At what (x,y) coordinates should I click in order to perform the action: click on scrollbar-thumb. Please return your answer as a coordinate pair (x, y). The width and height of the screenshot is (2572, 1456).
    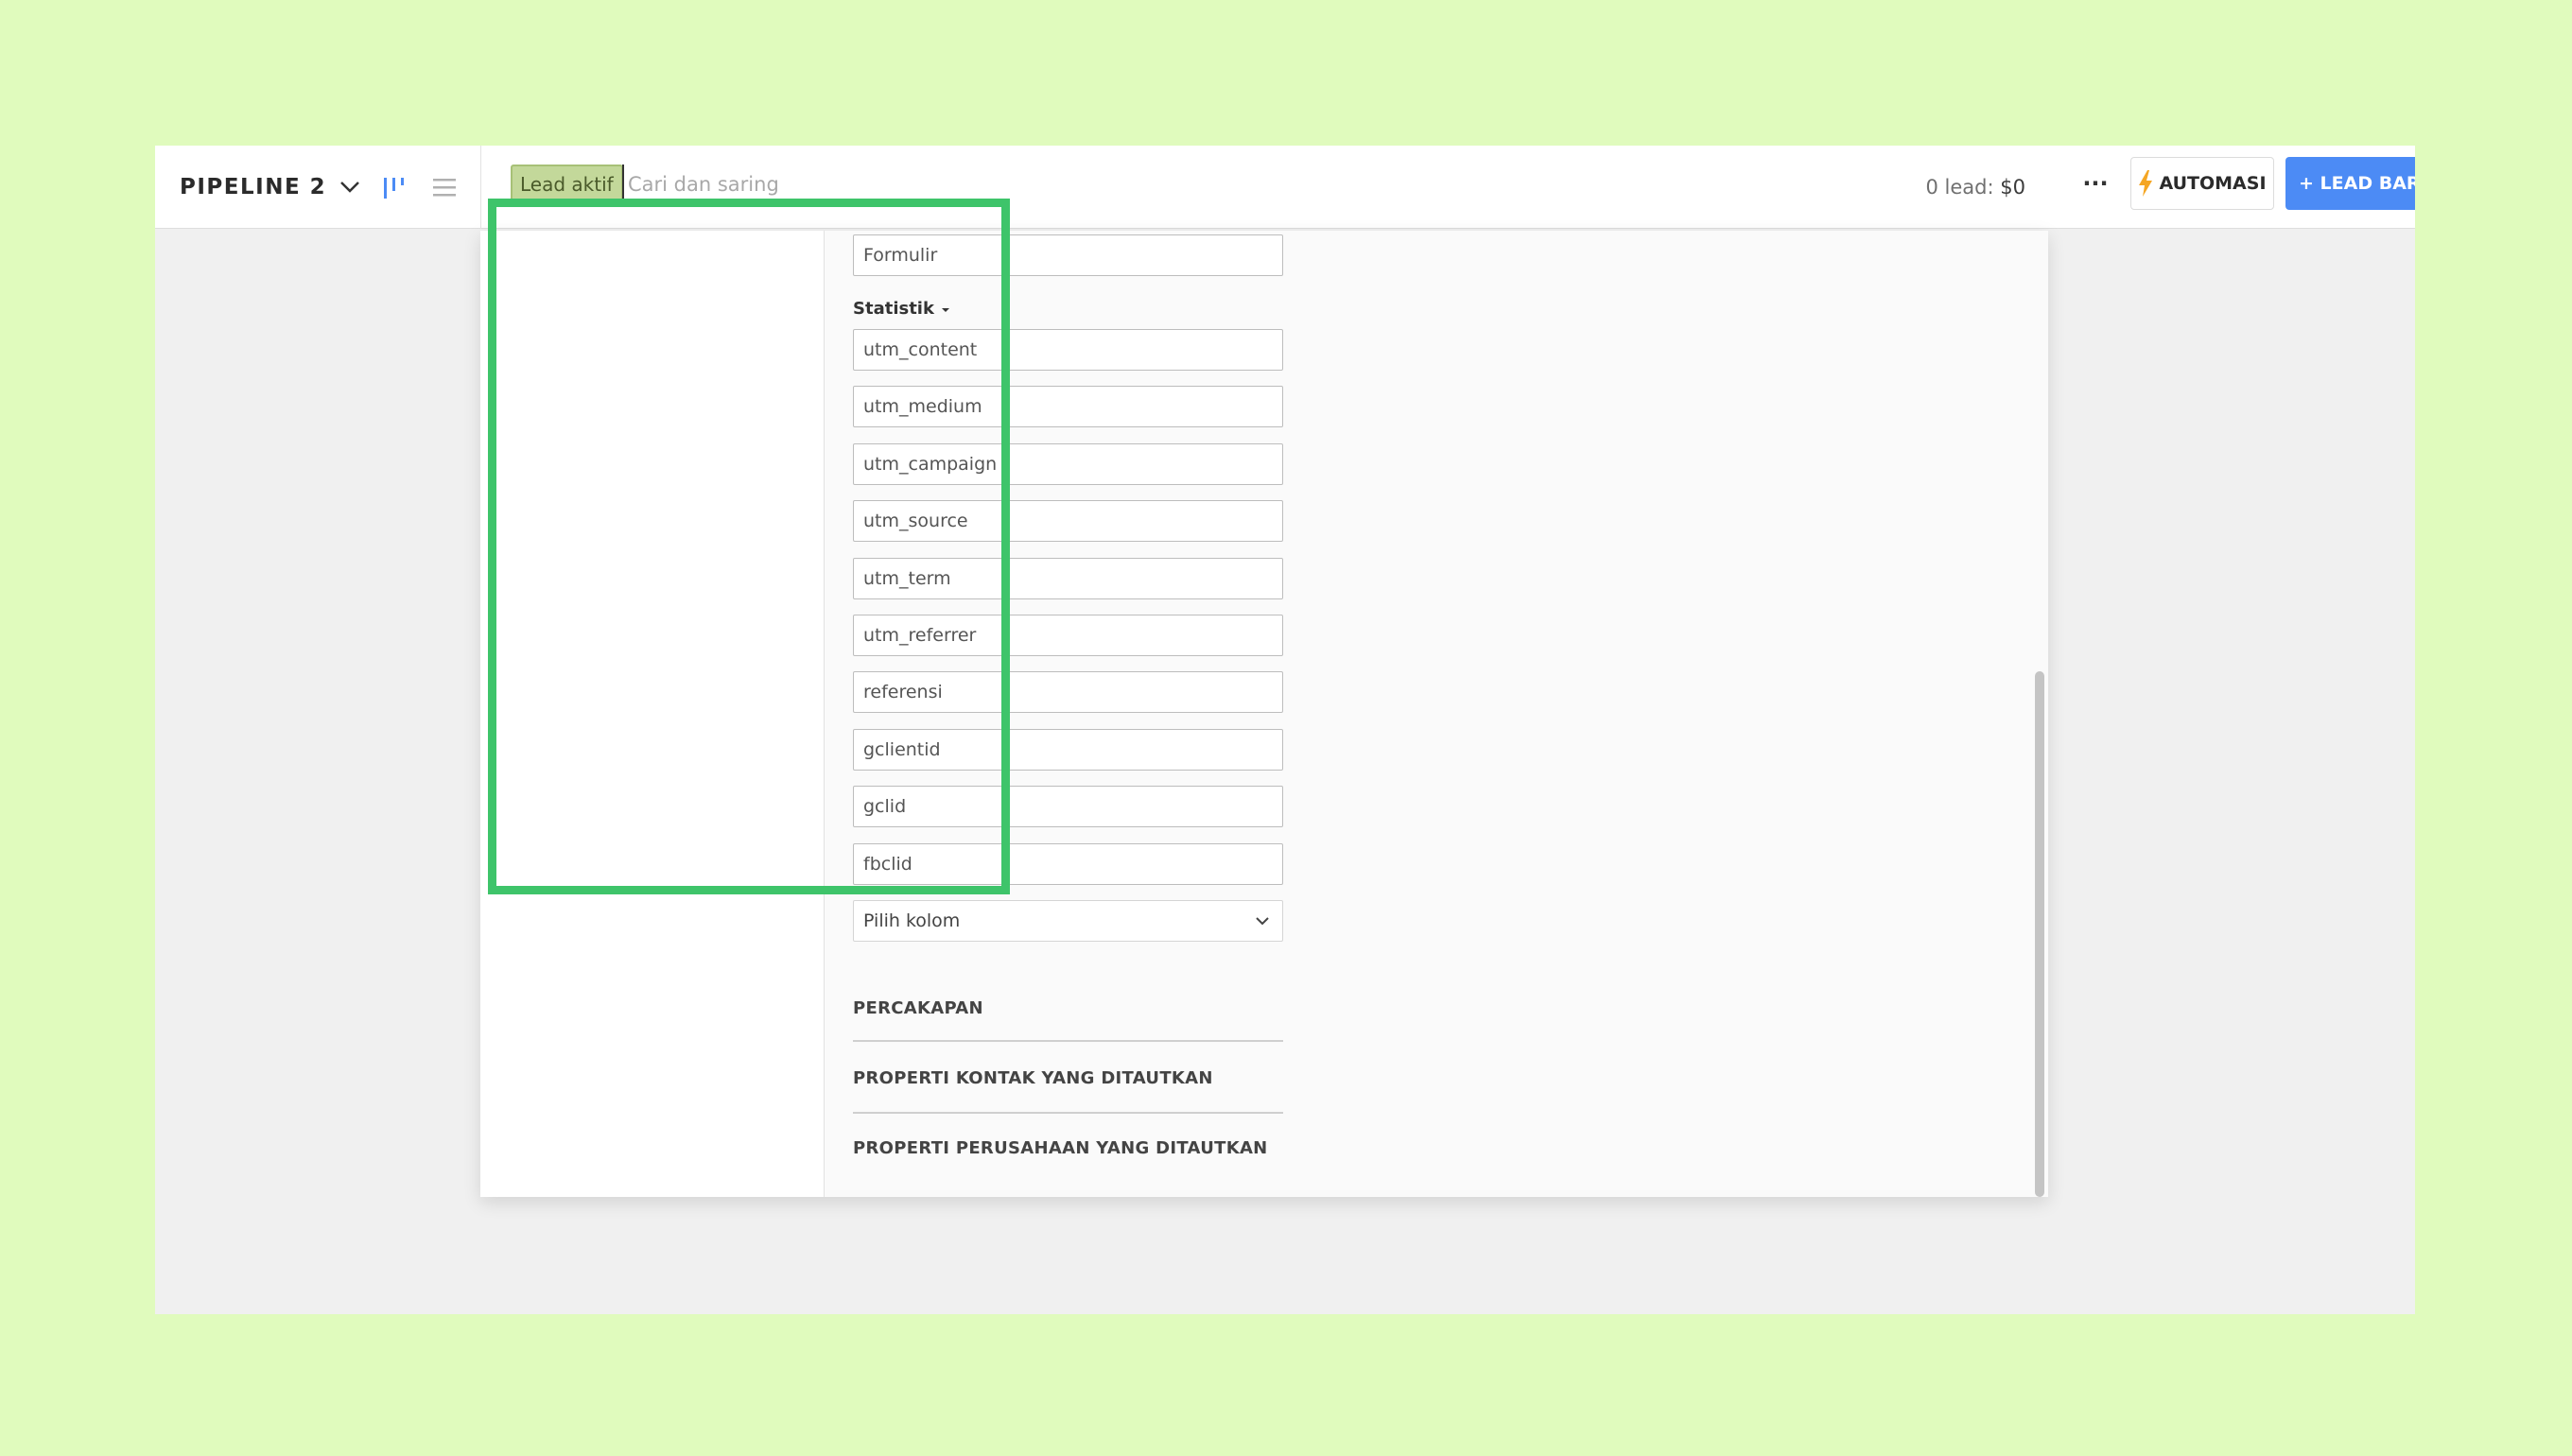
    Looking at the image, I should click on (2039, 934).